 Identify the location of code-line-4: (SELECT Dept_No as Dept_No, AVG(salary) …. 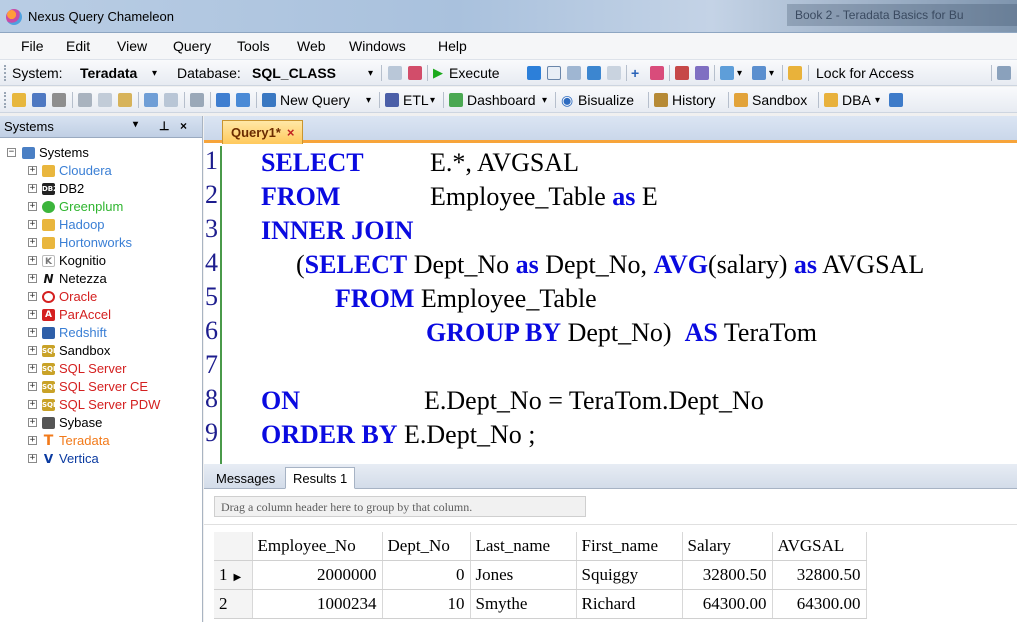
(610, 265).